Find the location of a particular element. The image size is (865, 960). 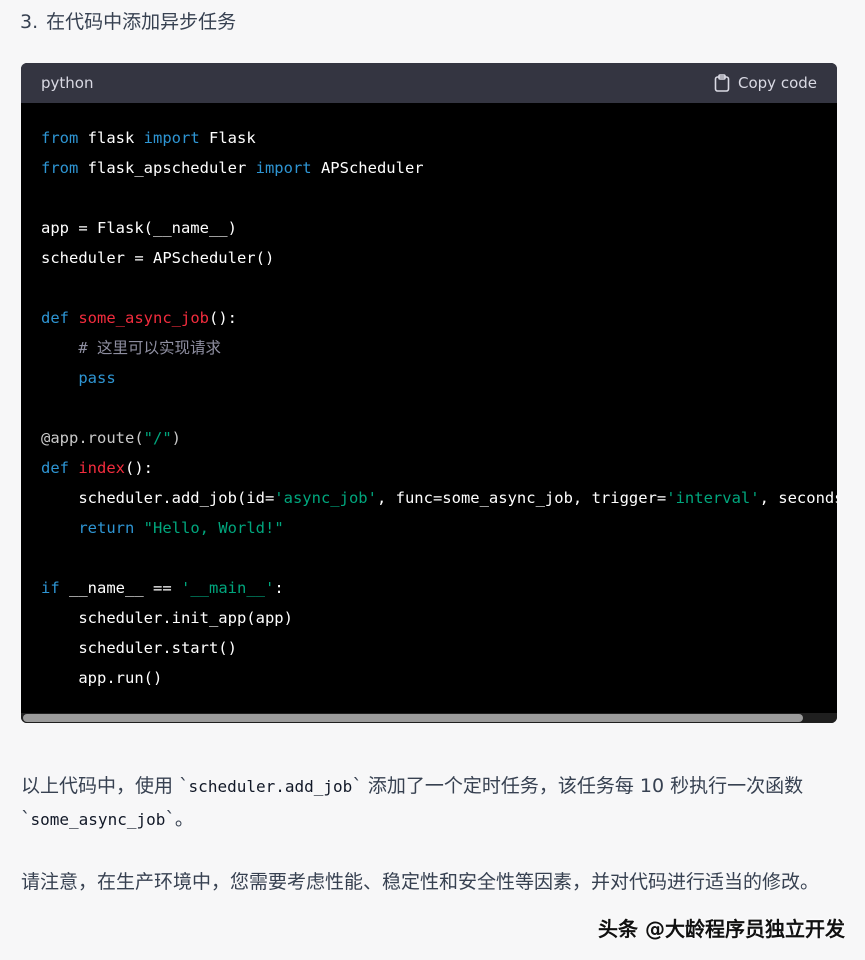

code-token: "Hello, World!" is located at coordinates (213, 528).